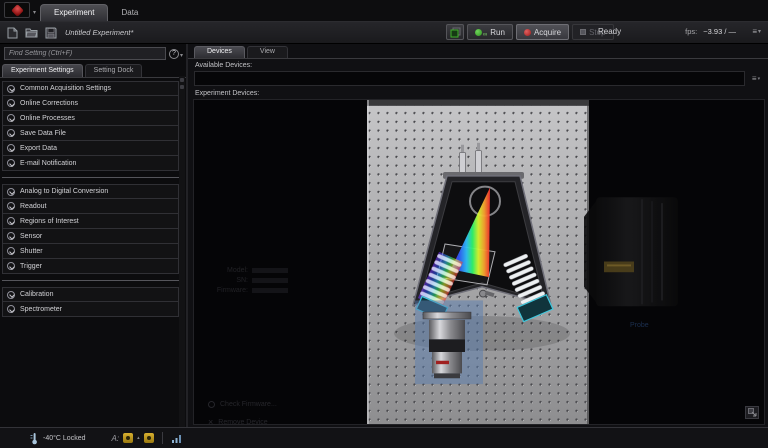  I want to click on fps-value: ~3.93 / —, so click(719, 31).